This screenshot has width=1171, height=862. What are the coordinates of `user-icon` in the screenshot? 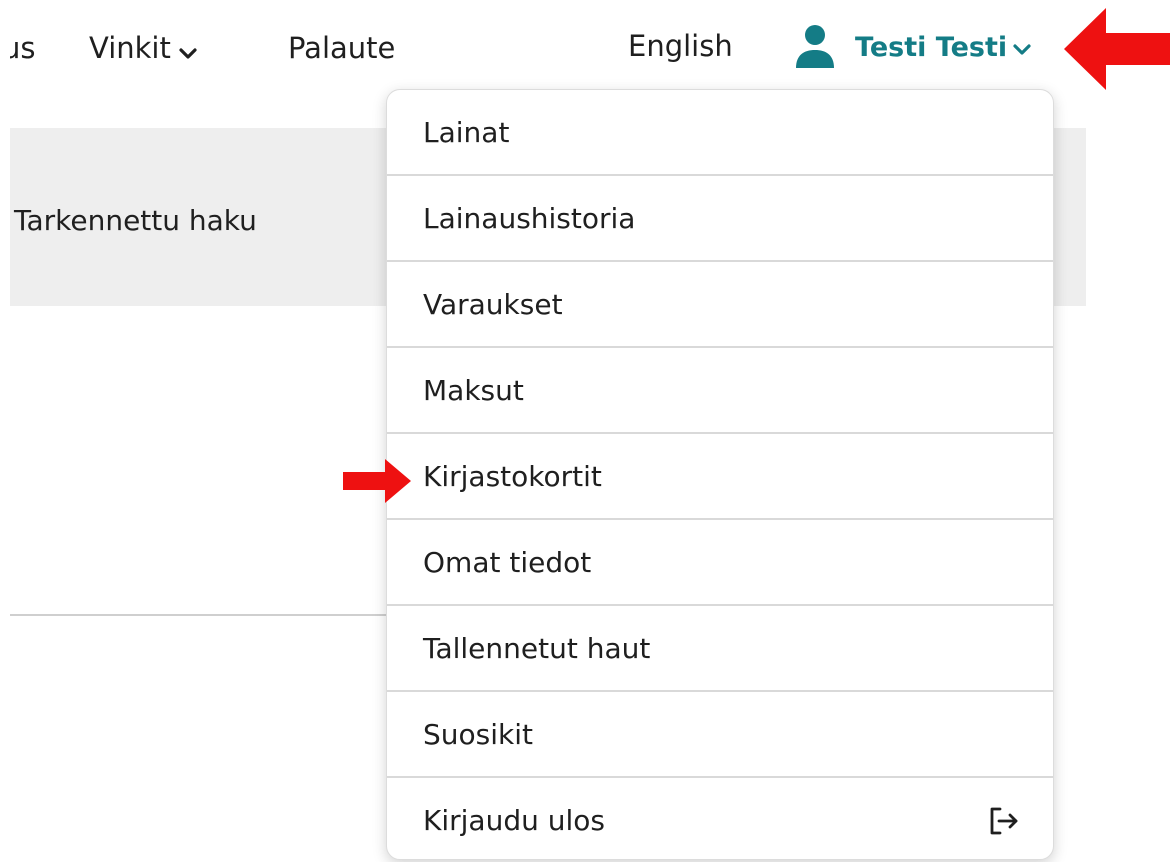 It's located at (815, 47).